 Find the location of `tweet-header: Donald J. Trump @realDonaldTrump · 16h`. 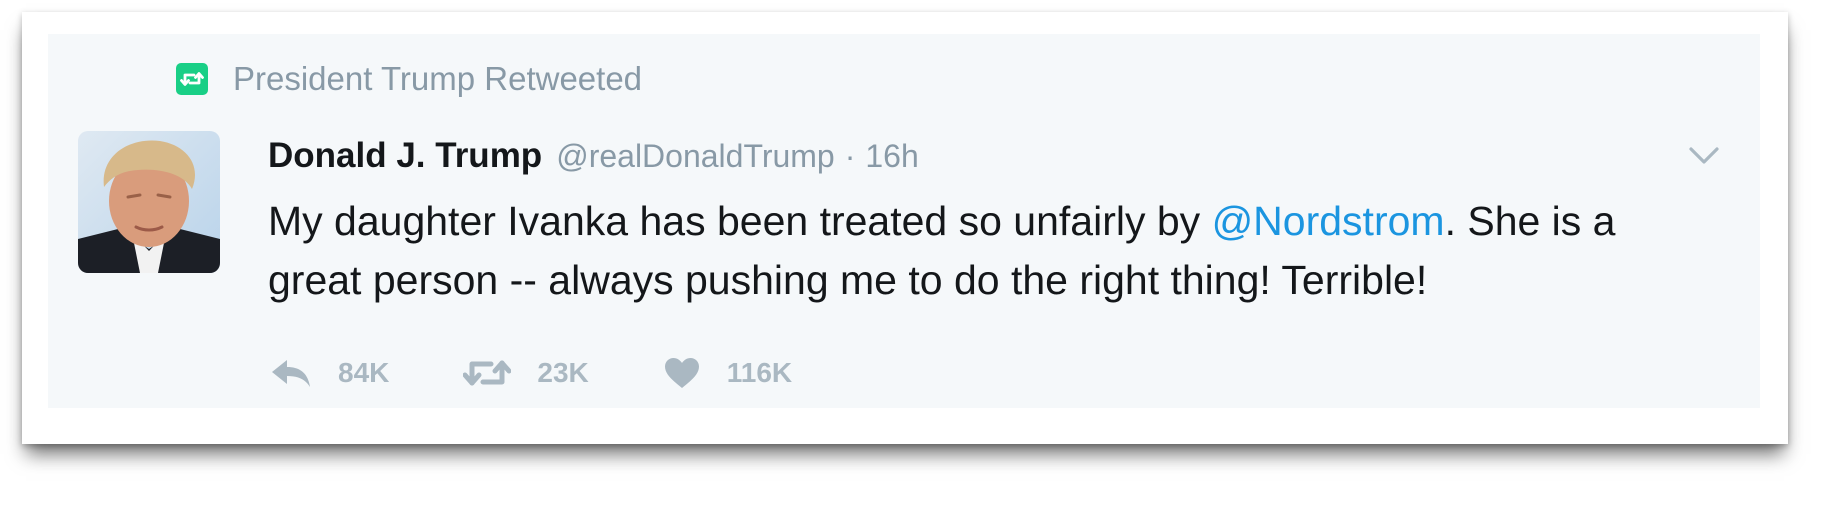

tweet-header: Donald J. Trump @realDonaldTrump · 16h is located at coordinates (593, 156).